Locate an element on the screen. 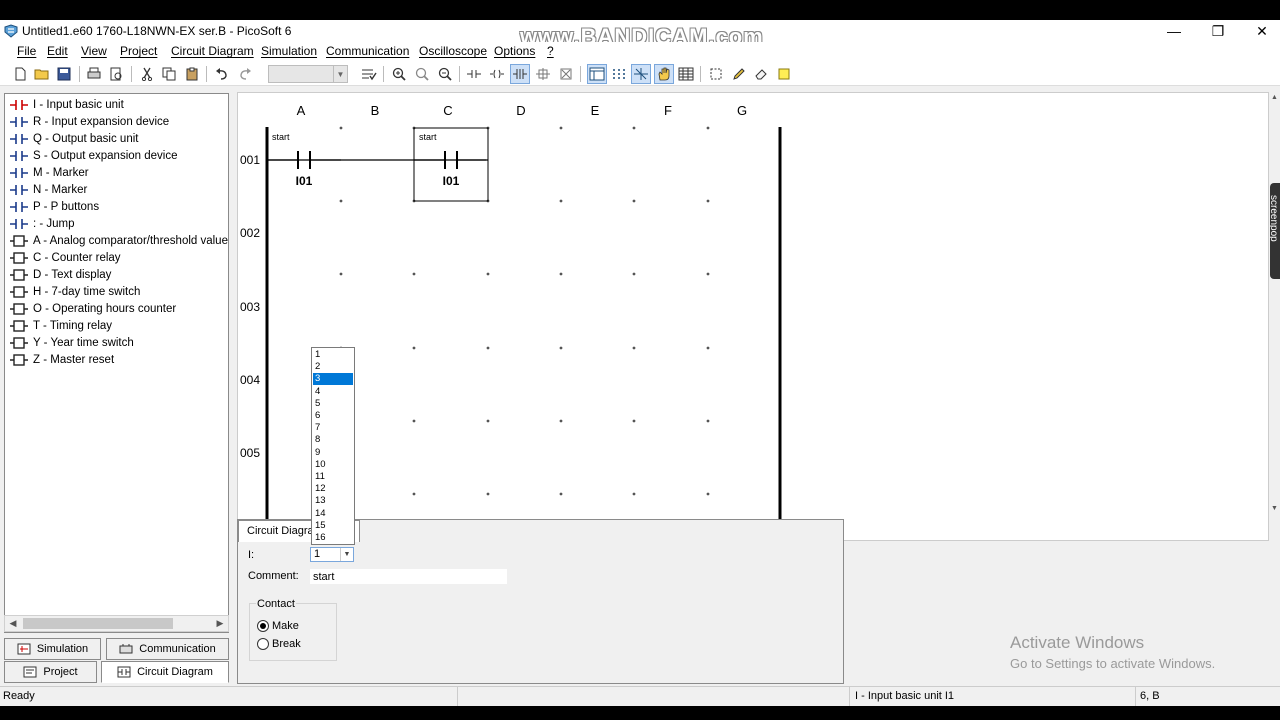 The image size is (1280, 720). coil-icon is located at coordinates (497, 74).